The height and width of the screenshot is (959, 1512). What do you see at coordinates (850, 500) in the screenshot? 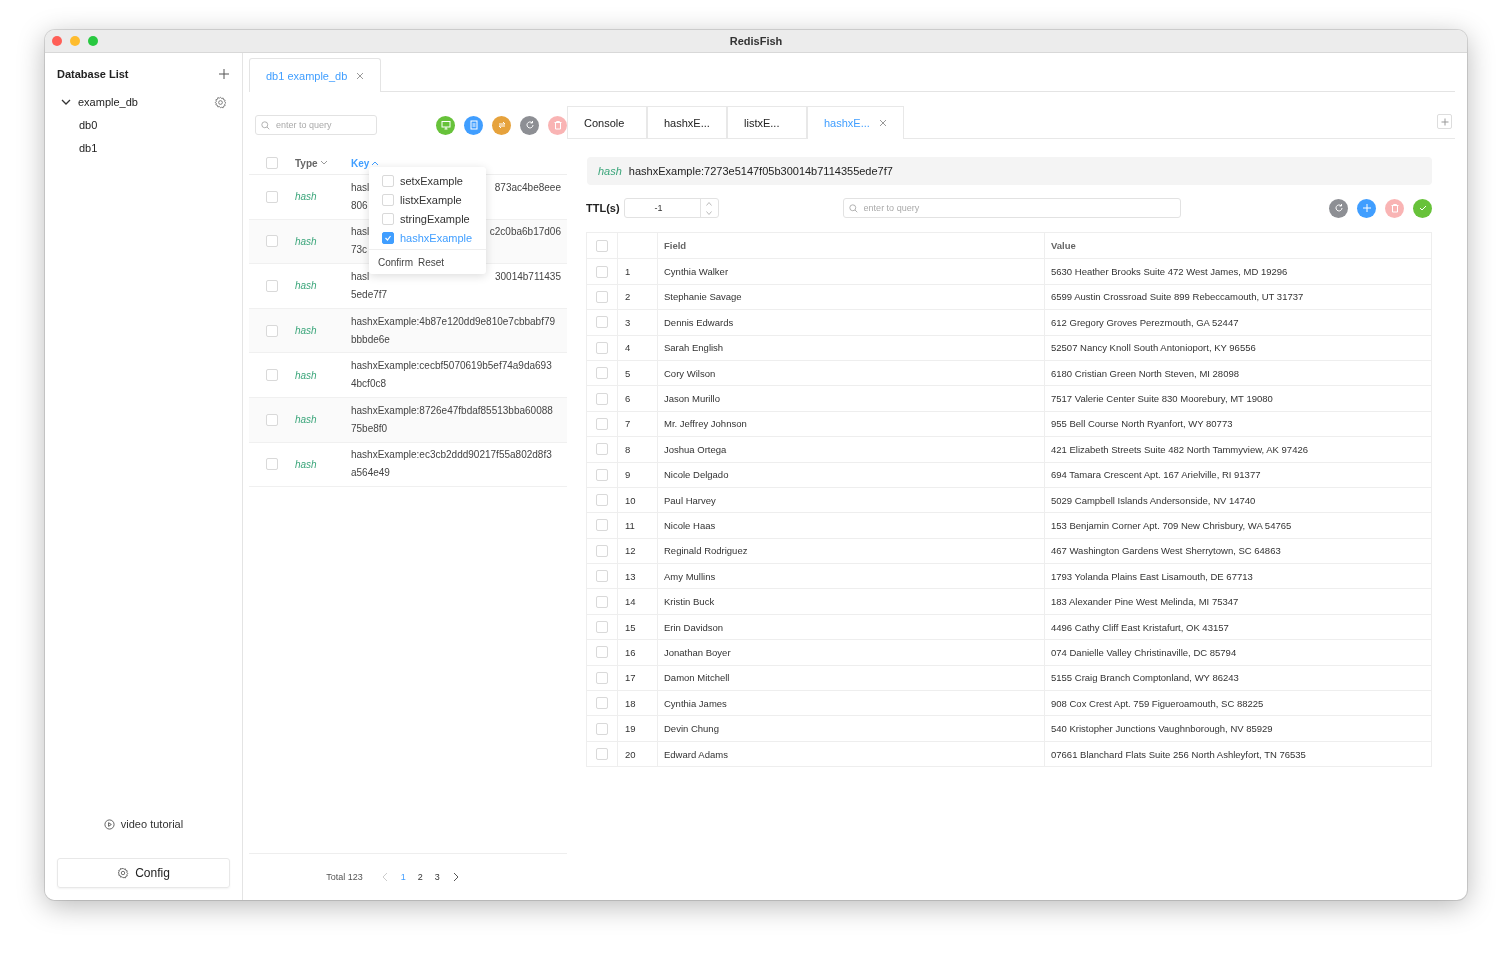
I see `table-cell: Paul Harvey` at bounding box center [850, 500].